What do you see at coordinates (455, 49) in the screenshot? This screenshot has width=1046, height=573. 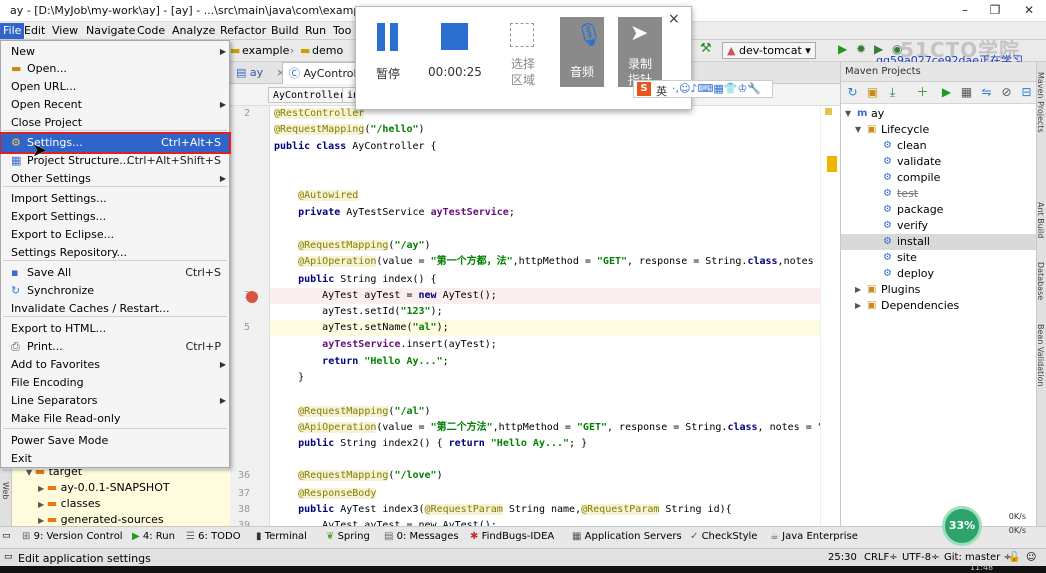 I see `stop-button: 00:00:25` at bounding box center [455, 49].